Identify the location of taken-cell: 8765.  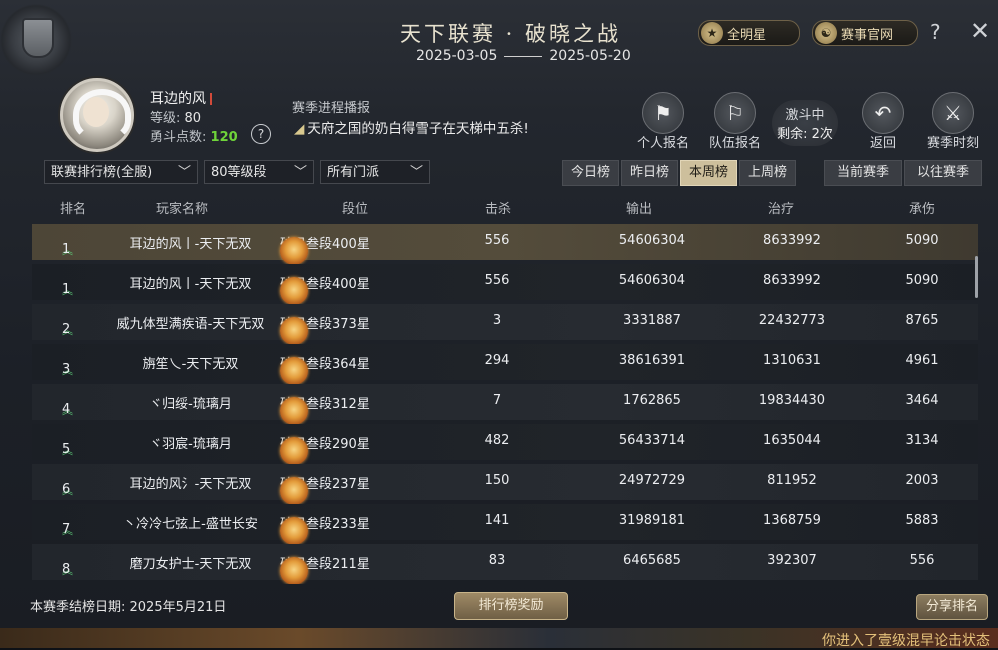
(922, 320).